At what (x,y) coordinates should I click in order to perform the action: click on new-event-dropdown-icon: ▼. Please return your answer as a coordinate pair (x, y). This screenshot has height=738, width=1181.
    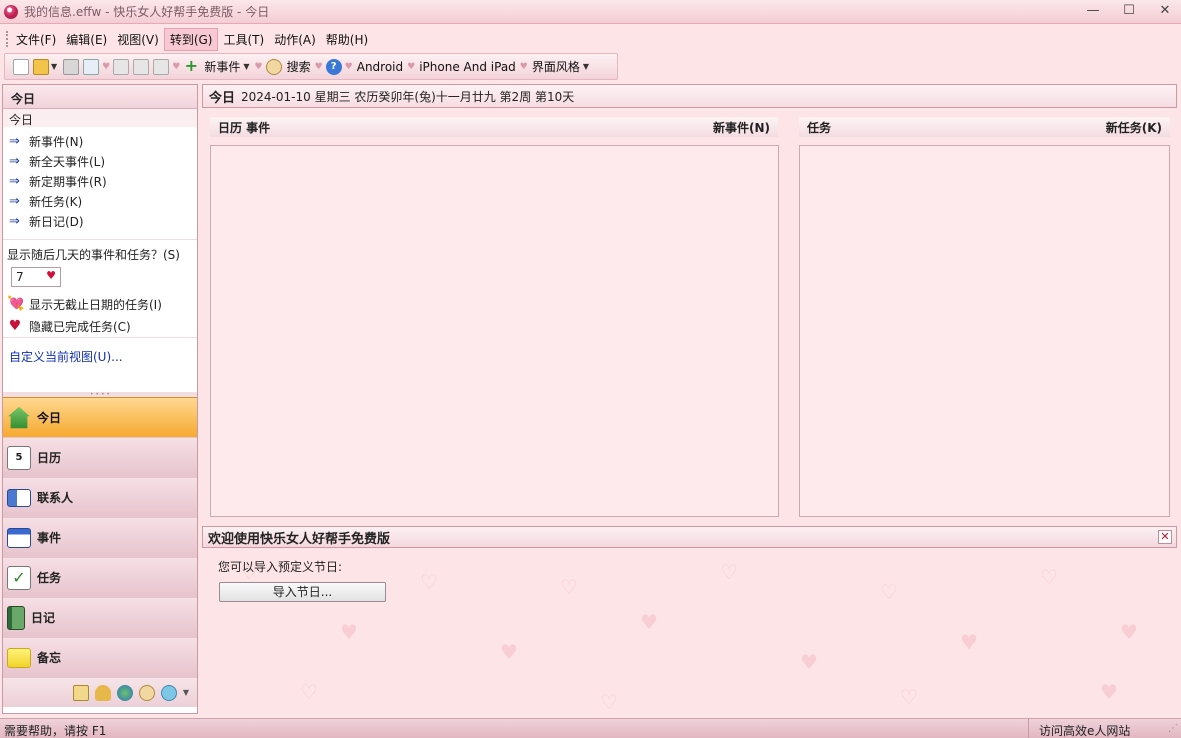
    Looking at the image, I should click on (246, 66).